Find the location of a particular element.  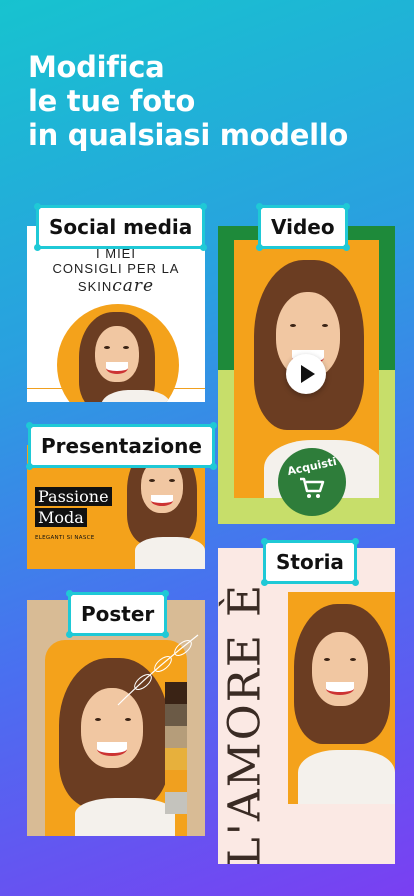

tag-story-label: Storia is located at coordinates (310, 562).